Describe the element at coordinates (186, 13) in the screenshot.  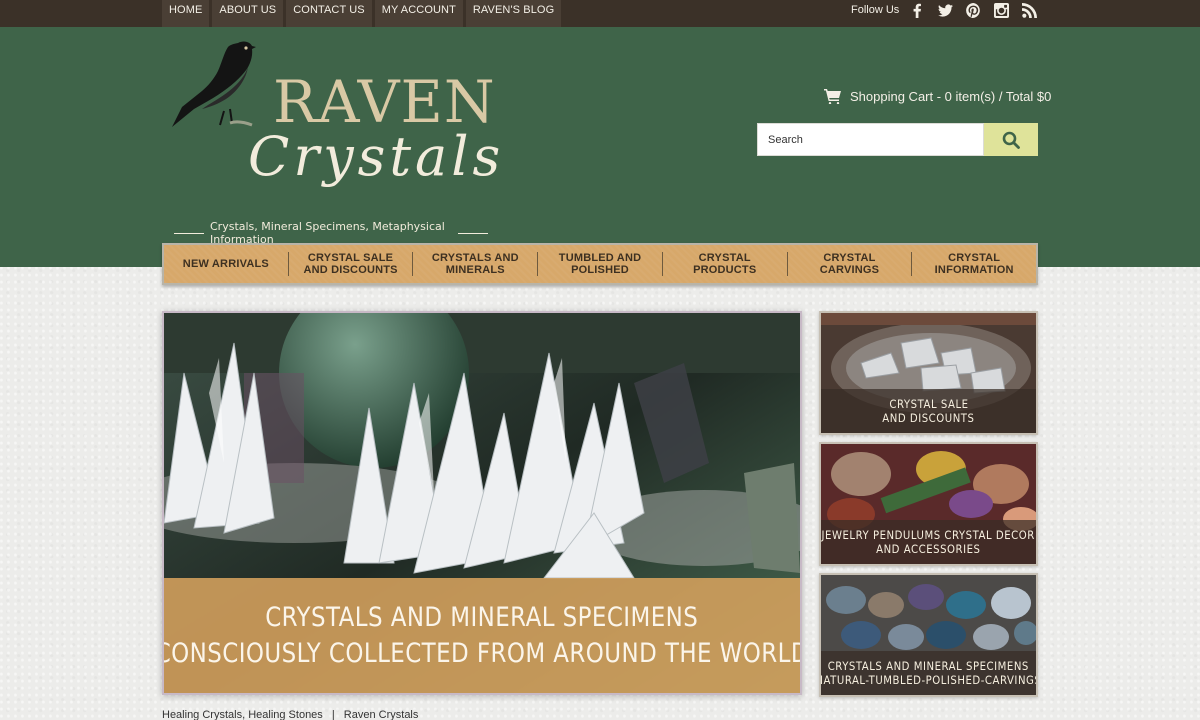
I see `top-nav-home: HOME` at that location.